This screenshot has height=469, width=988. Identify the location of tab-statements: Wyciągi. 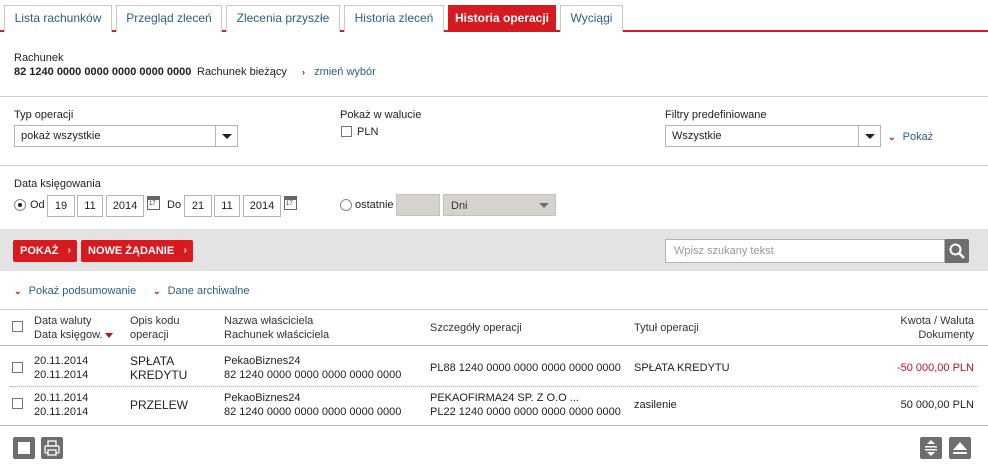
(591, 18).